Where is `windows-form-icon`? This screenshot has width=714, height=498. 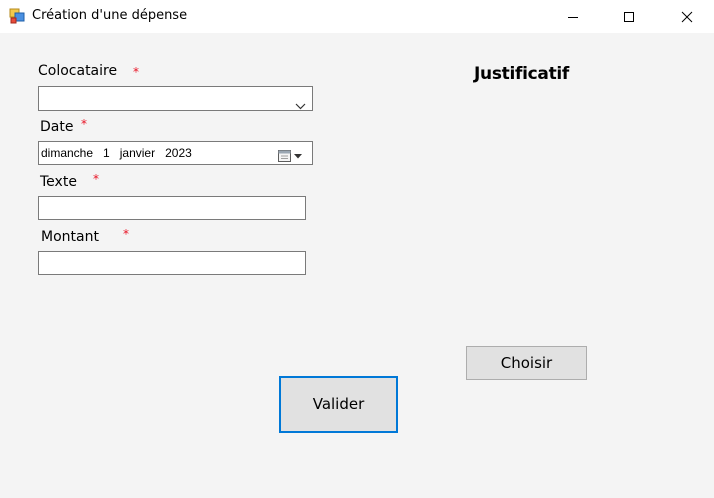 windows-form-icon is located at coordinates (17, 16).